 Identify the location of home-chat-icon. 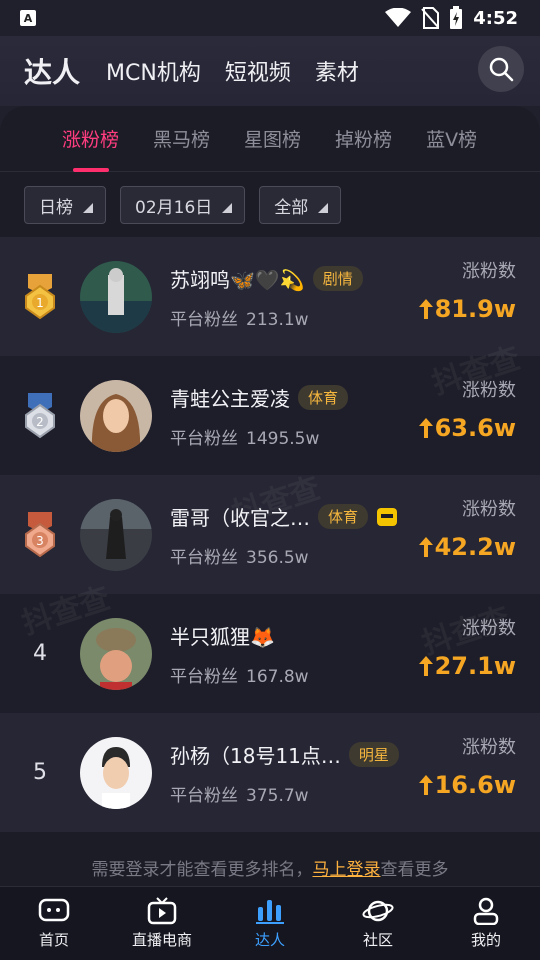
(54, 910).